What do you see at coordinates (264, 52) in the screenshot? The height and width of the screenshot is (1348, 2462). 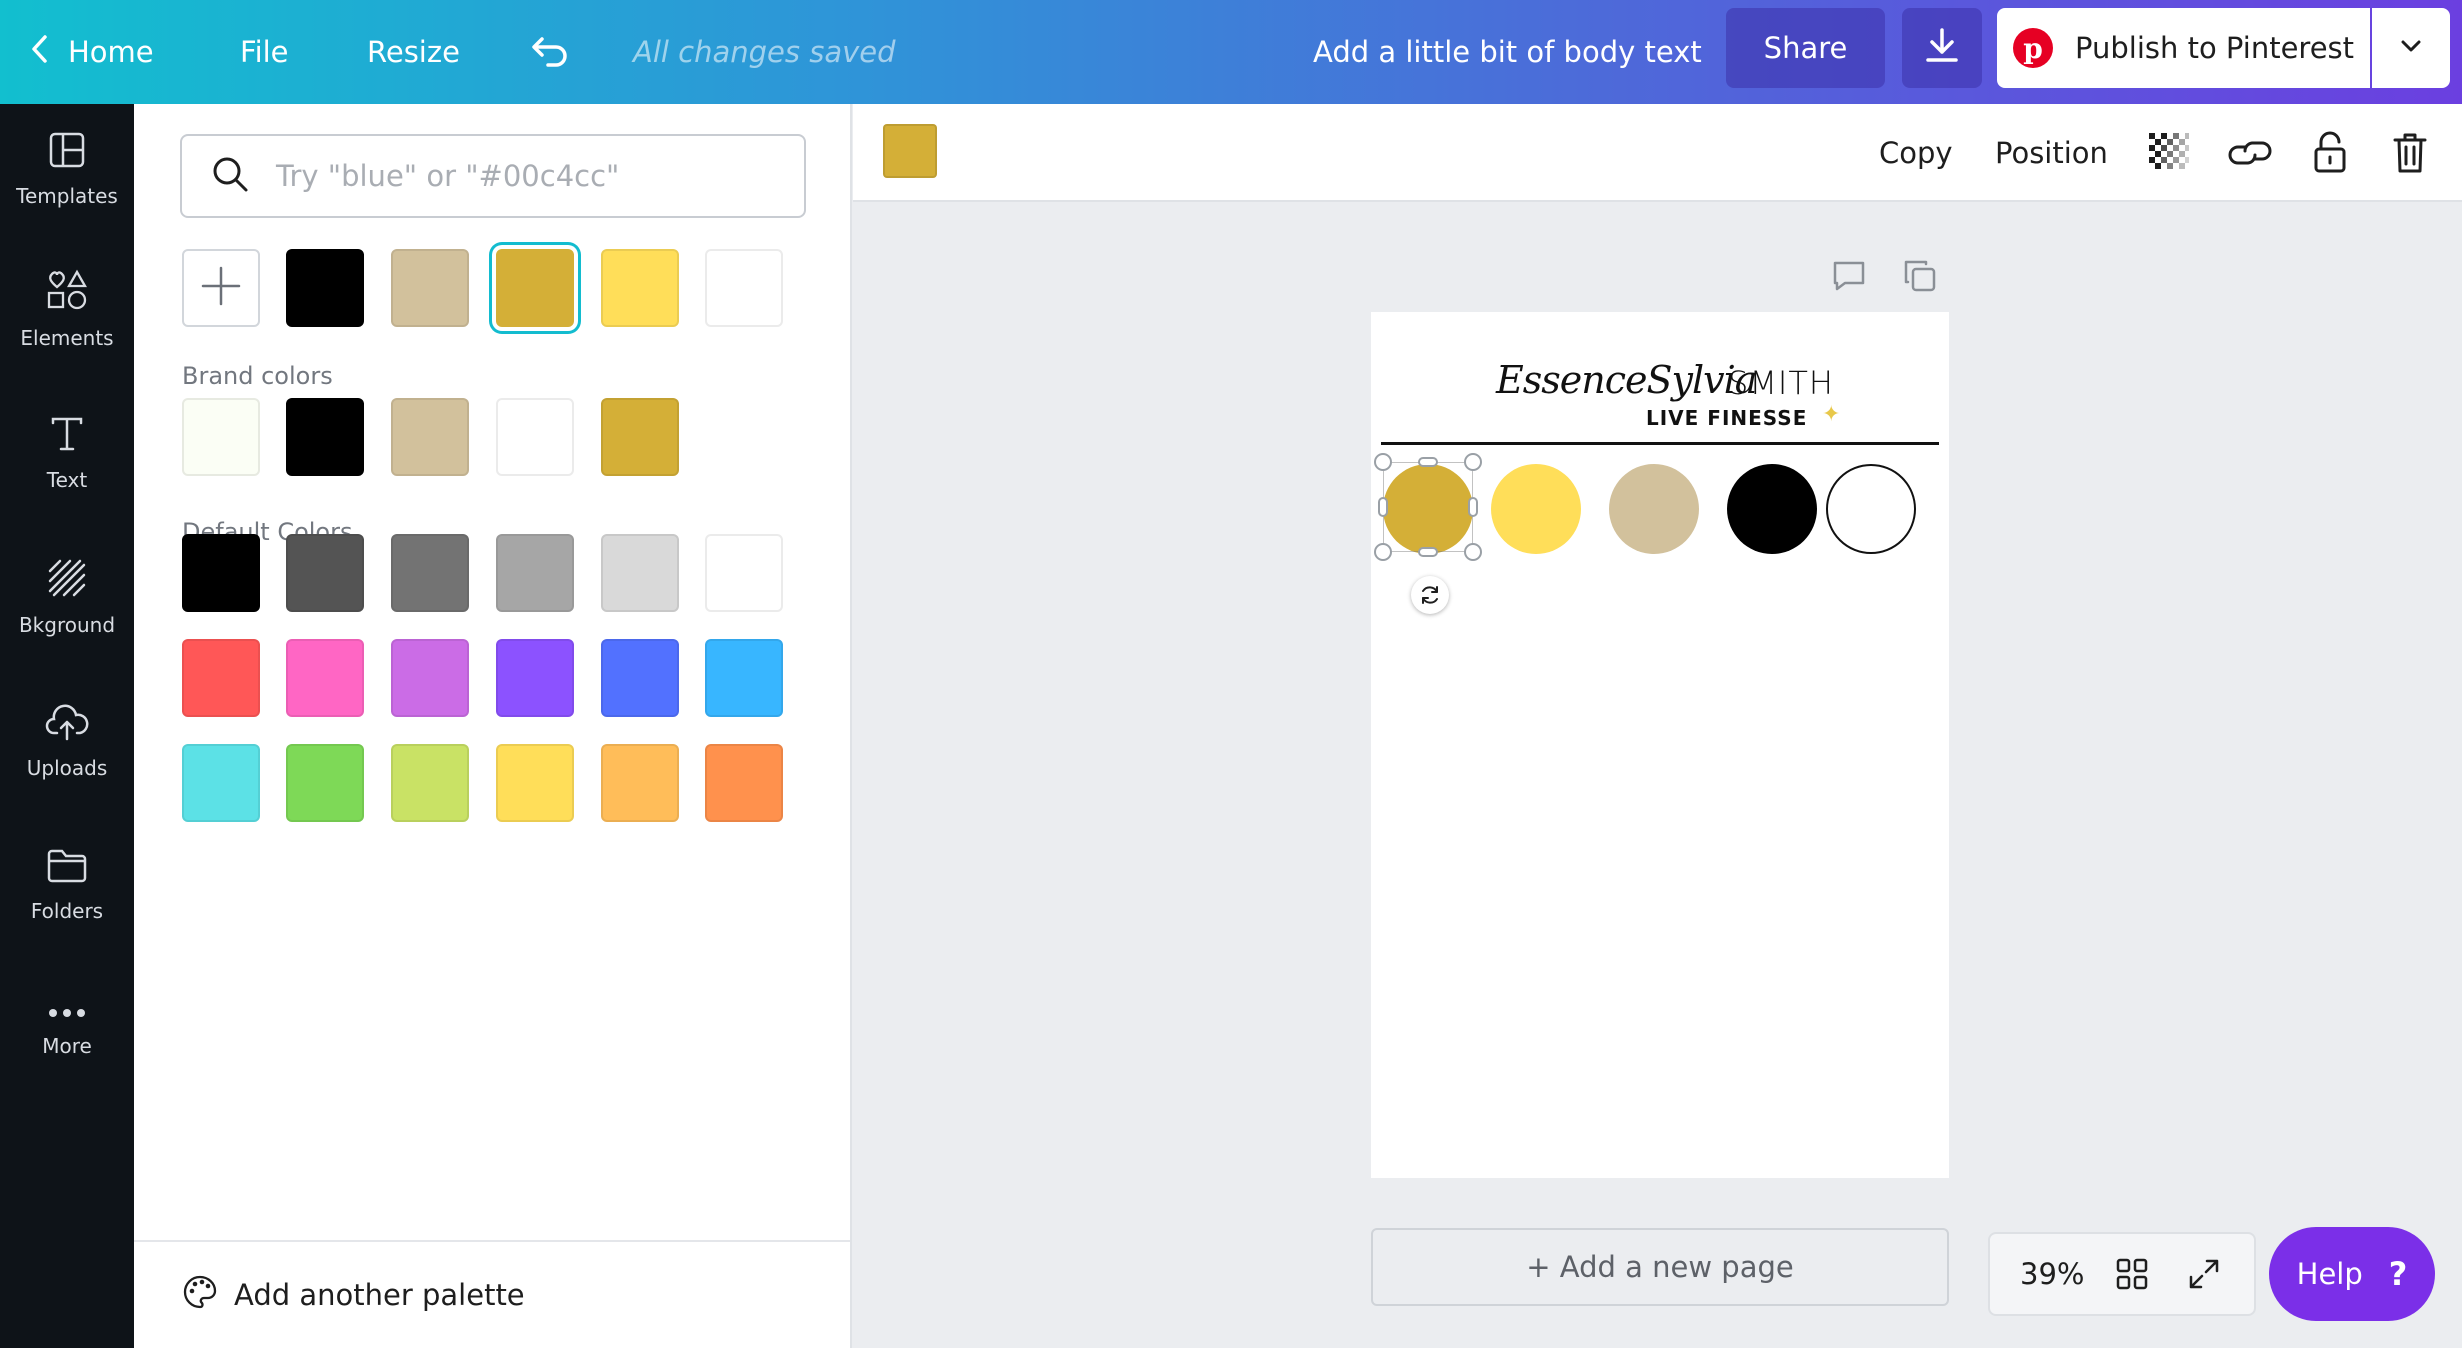 I see `file-menu: File` at bounding box center [264, 52].